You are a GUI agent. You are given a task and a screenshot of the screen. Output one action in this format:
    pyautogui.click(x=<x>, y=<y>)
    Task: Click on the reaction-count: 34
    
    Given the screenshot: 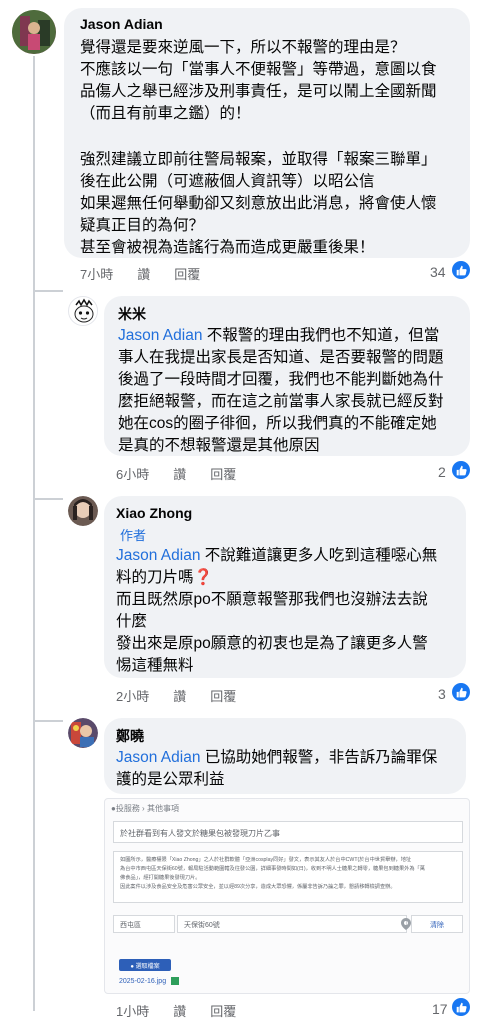 What is the action you would take?
    pyautogui.click(x=438, y=272)
    